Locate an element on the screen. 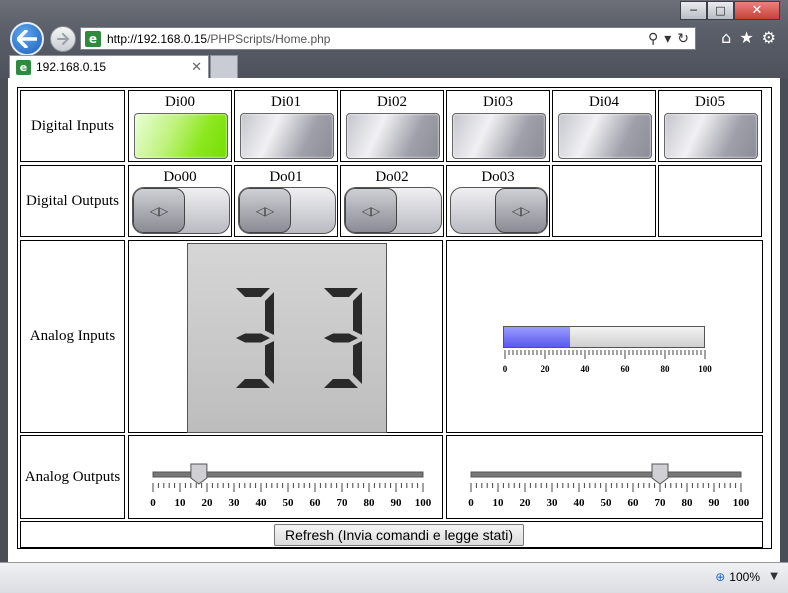 The height and width of the screenshot is (593, 788). analog-output-cell-2: 0 10 20 30 40 50 60 70 80 90 100 is located at coordinates (604, 477).